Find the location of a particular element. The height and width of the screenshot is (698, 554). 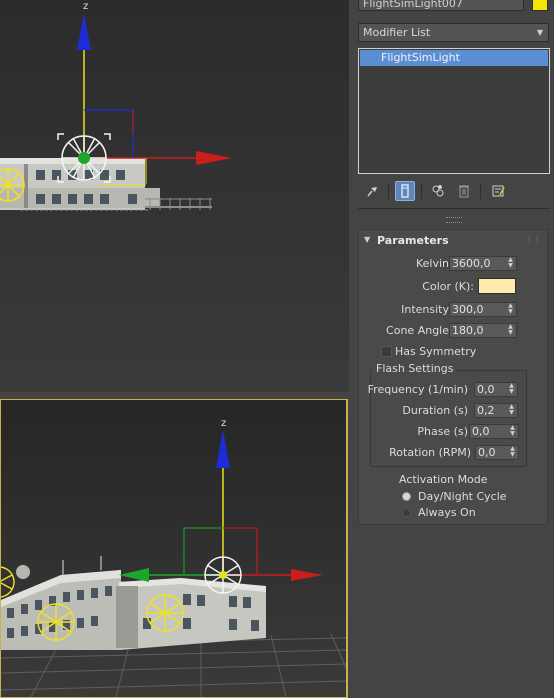

radio-day-night: Day/Night Cycle is located at coordinates (454, 496).